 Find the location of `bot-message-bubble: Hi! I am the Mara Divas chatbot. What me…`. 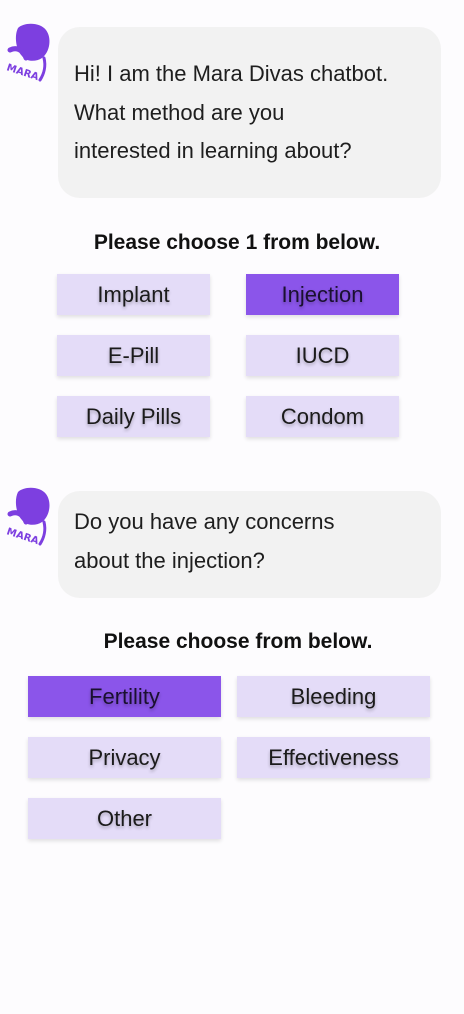

bot-message-bubble: Hi! I am the Mara Divas chatbot. What me… is located at coordinates (249, 112).